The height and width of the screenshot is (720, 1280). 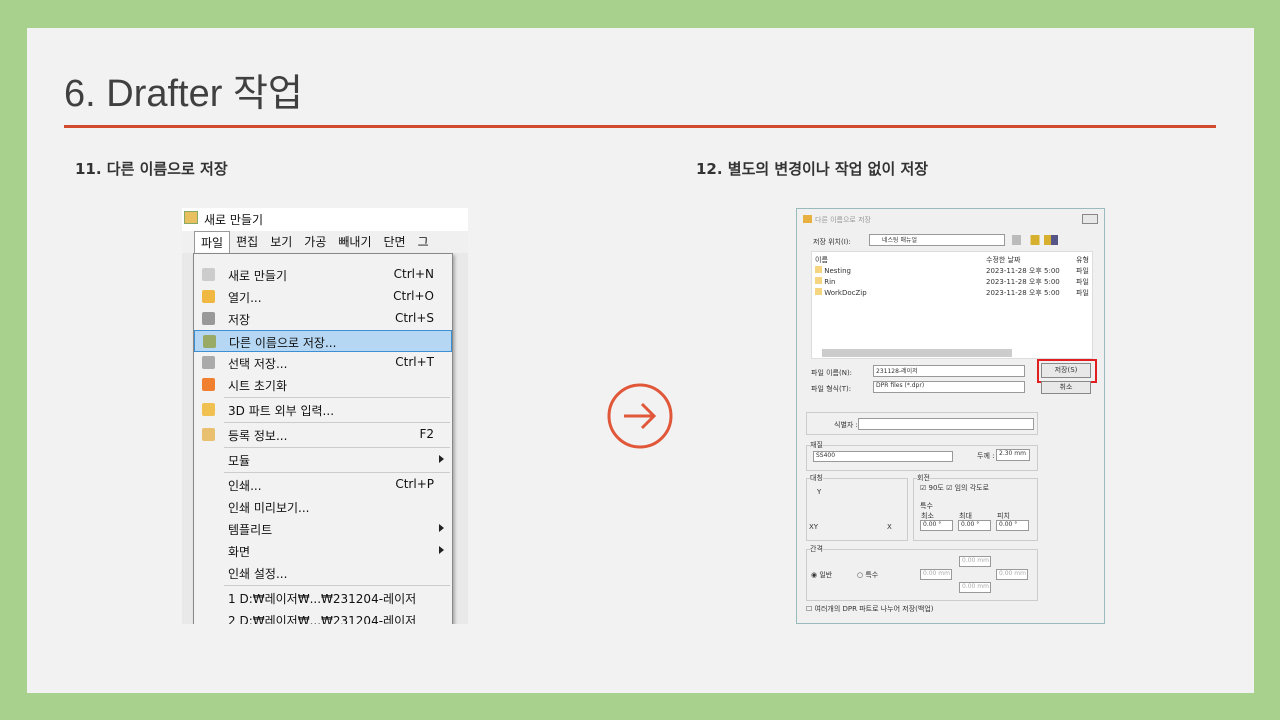 I want to click on arrow-right-circle-icon, so click(x=640, y=416).